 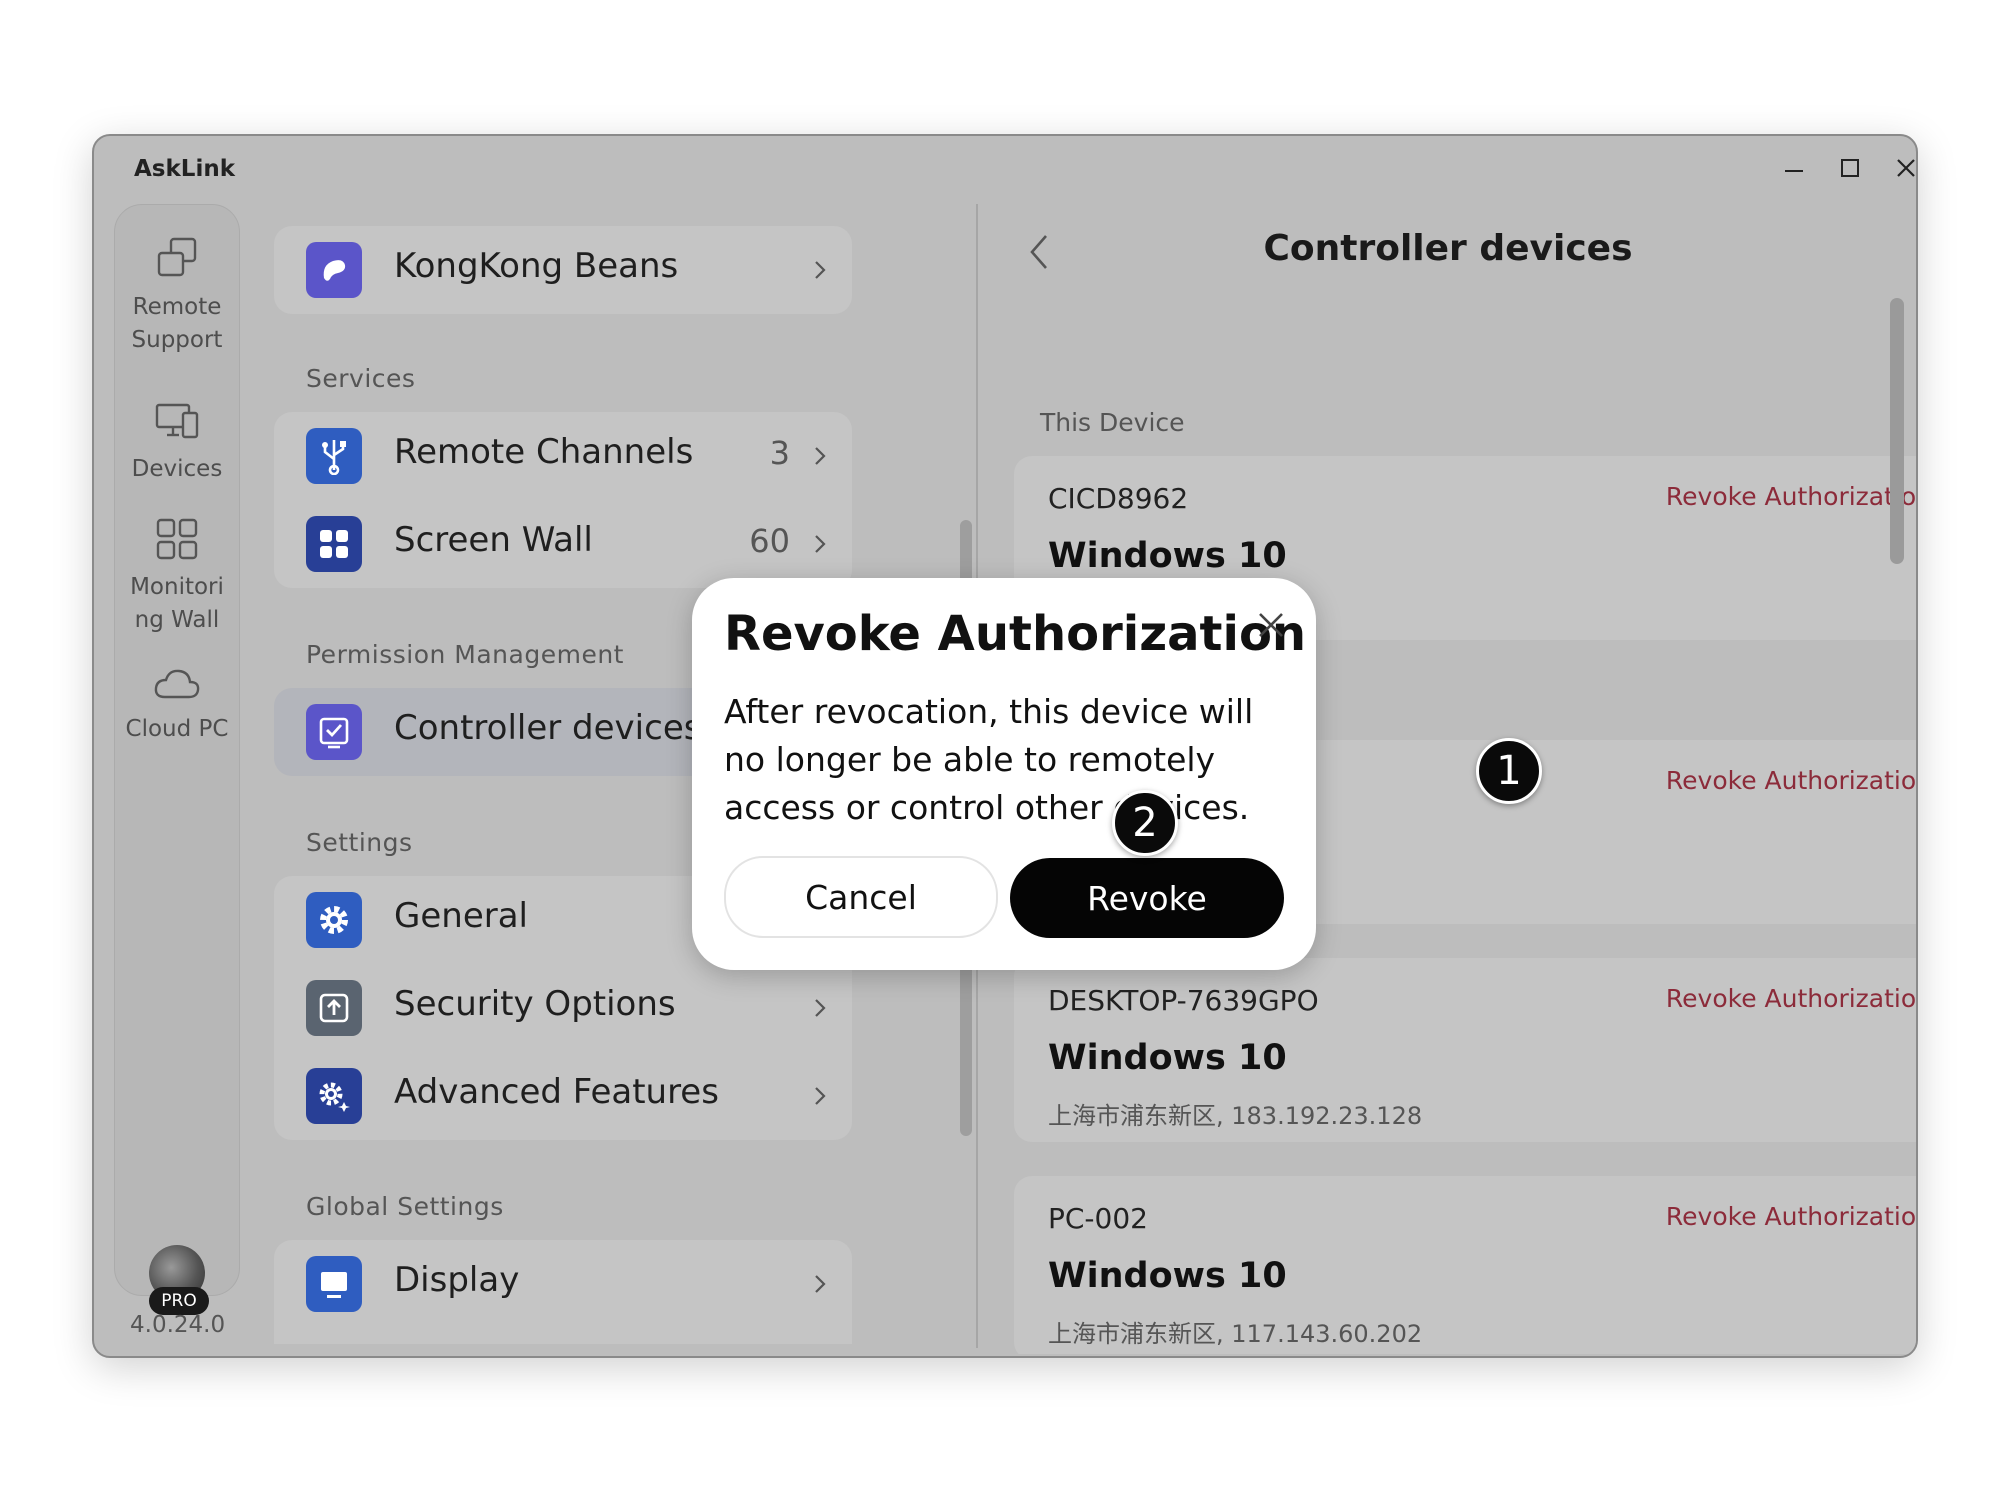 What do you see at coordinates (359, 842) in the screenshot?
I see `section-title-settings: Settings` at bounding box center [359, 842].